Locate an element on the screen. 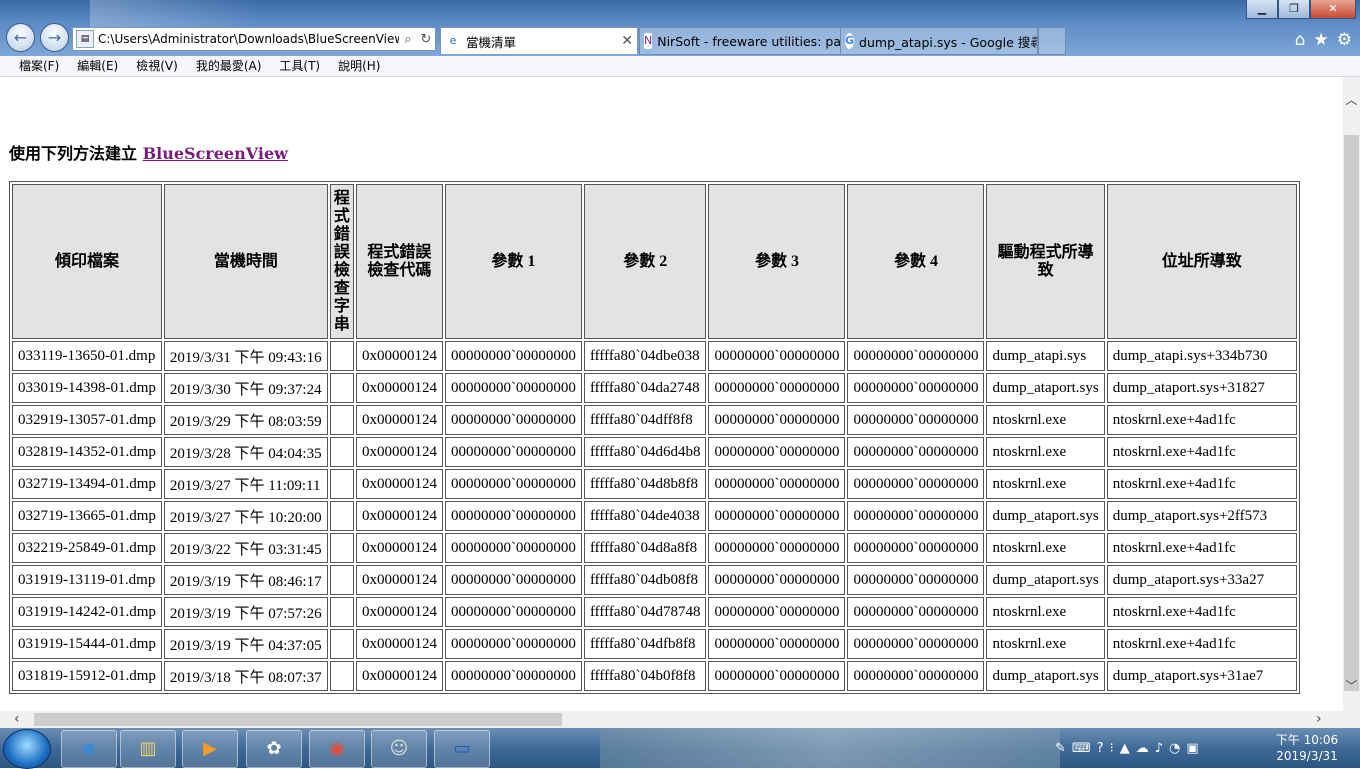  close-window-button: ✕ is located at coordinates (1333, 9).